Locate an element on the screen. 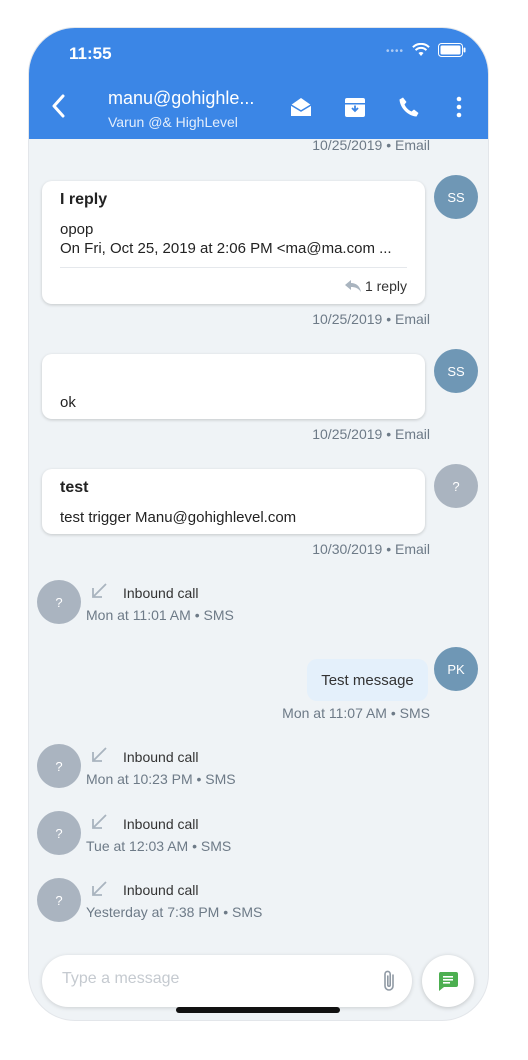  sms-bubble: Test message is located at coordinates (367, 680).